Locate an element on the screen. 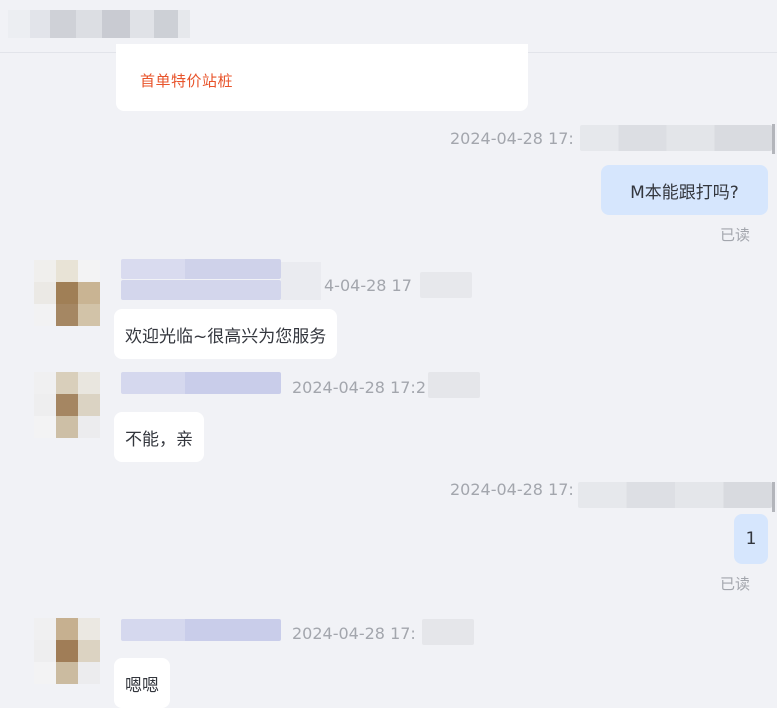 The image size is (777, 708). message-text: 嗯嗯 is located at coordinates (142, 685).